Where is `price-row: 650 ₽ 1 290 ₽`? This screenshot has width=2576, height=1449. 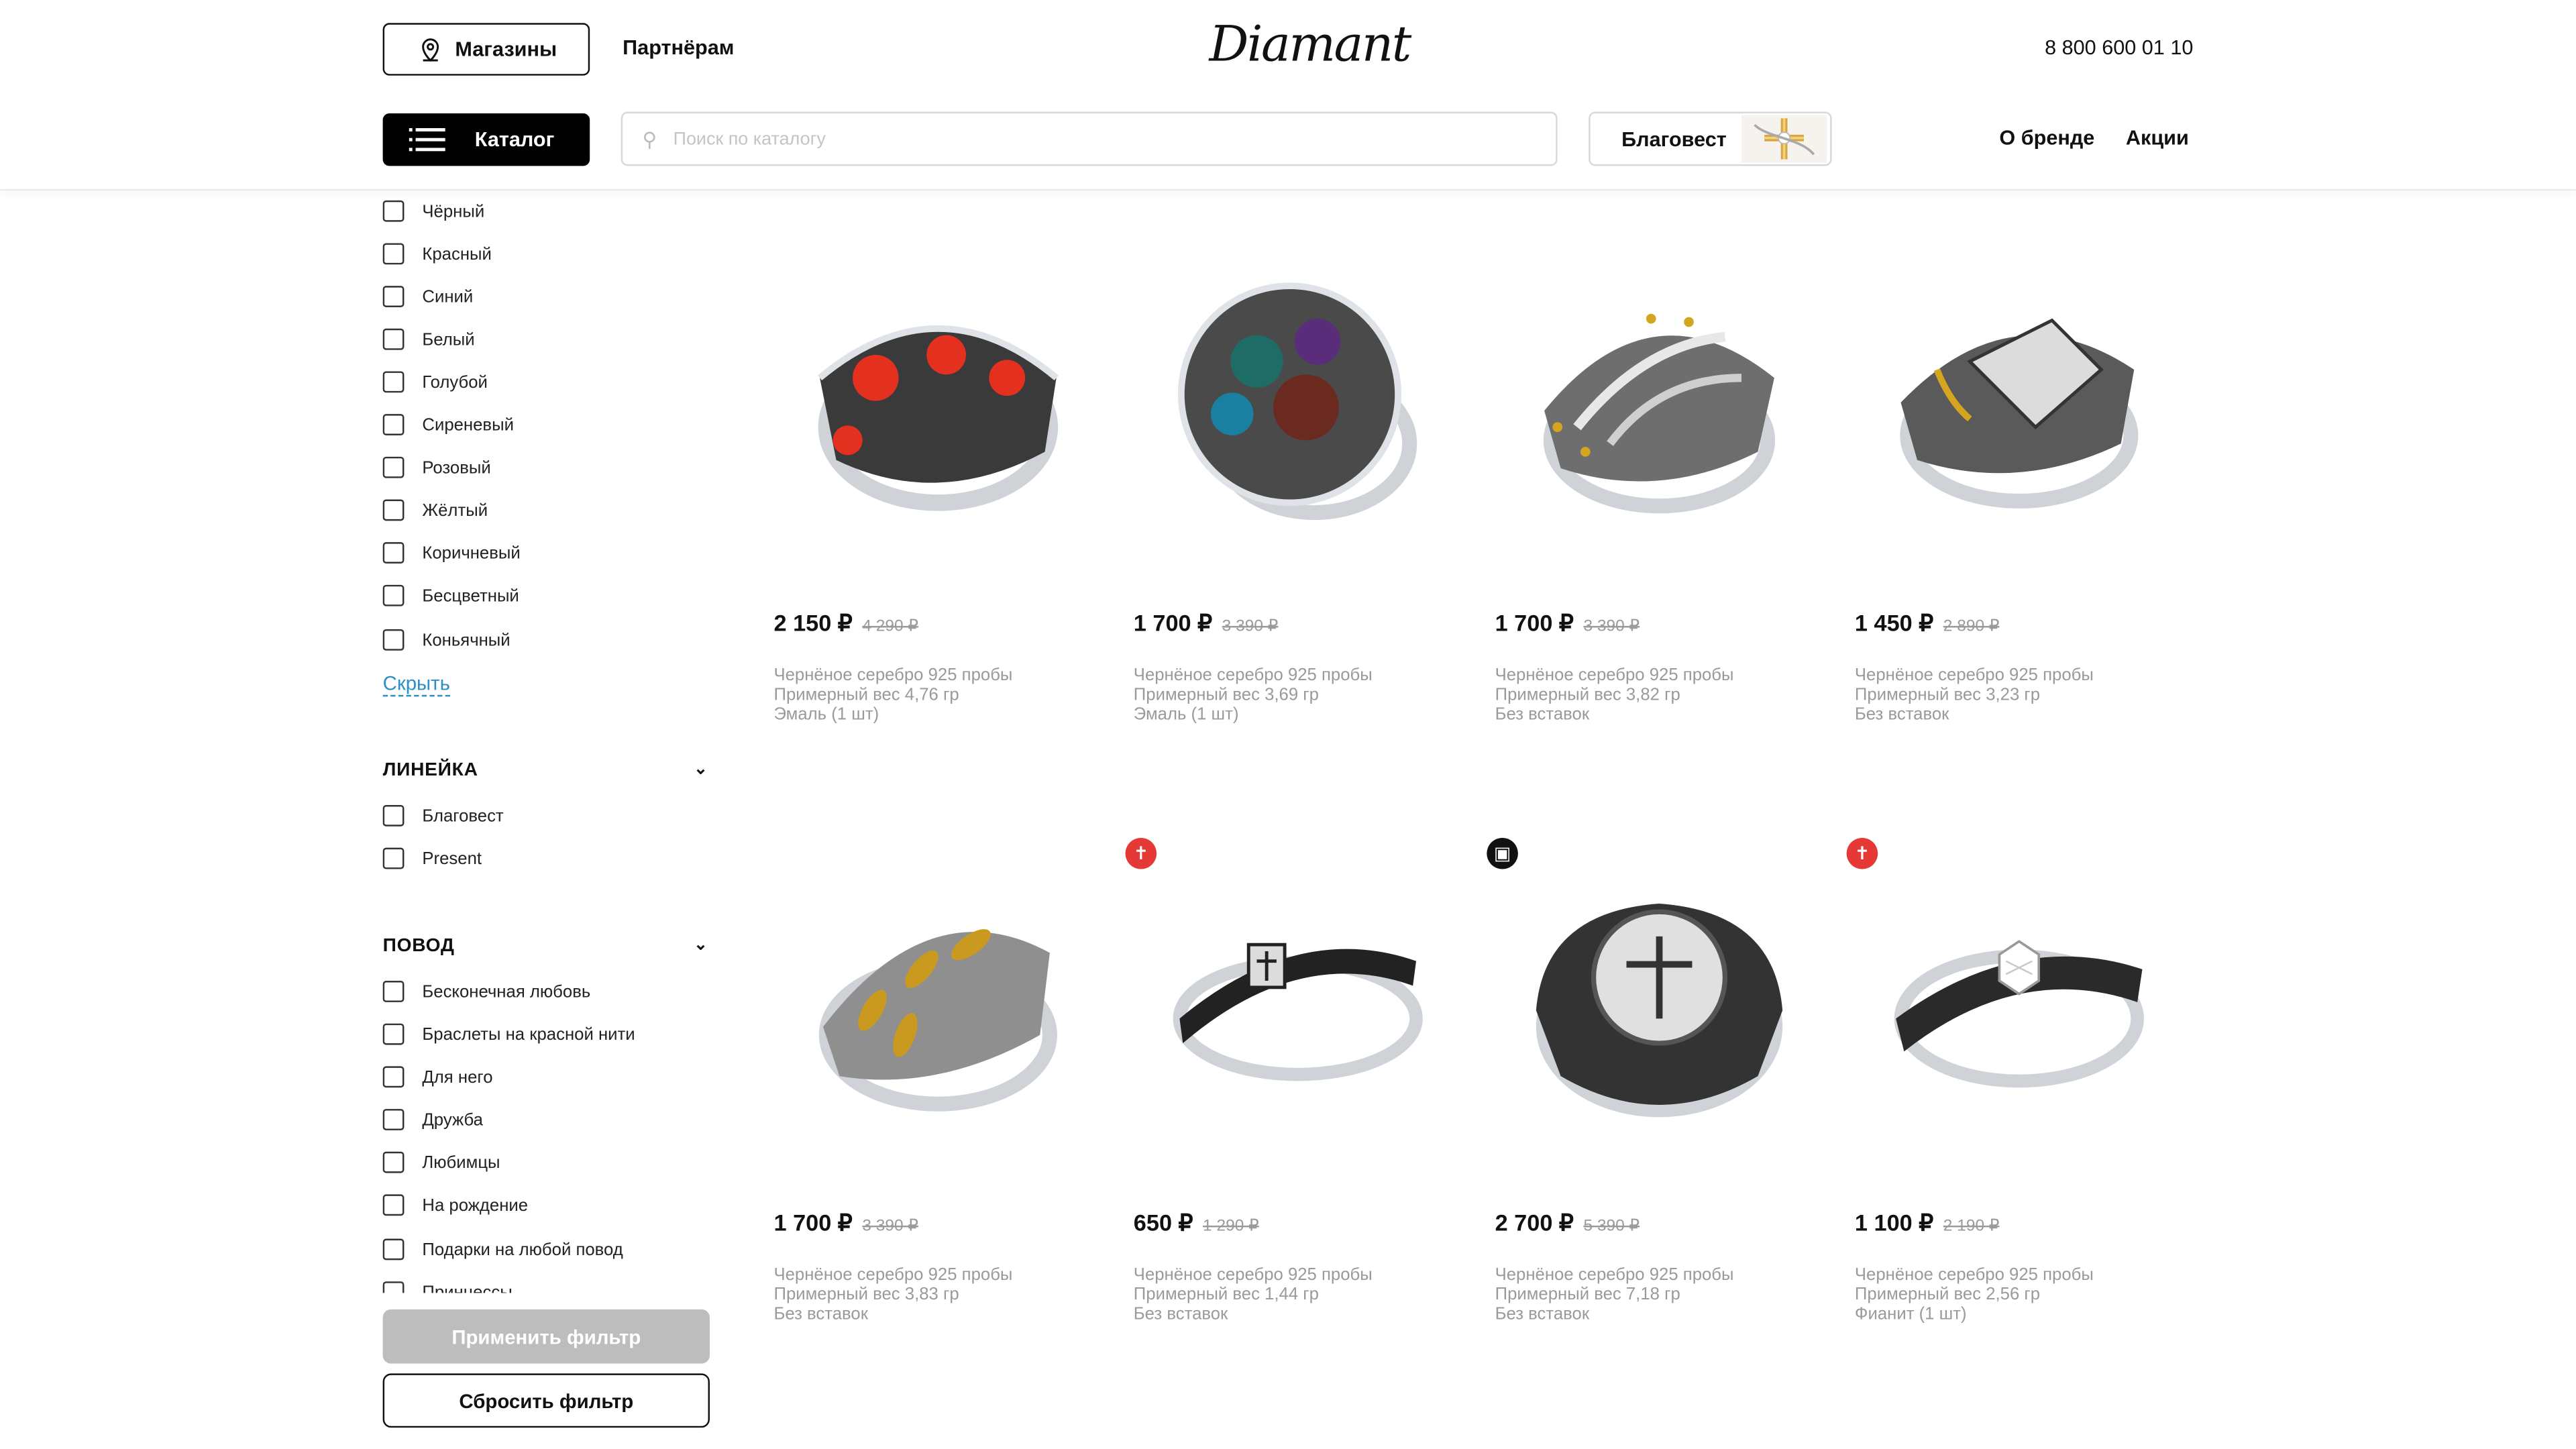
price-row: 650 ₽ 1 290 ₽ is located at coordinates (1196, 1223).